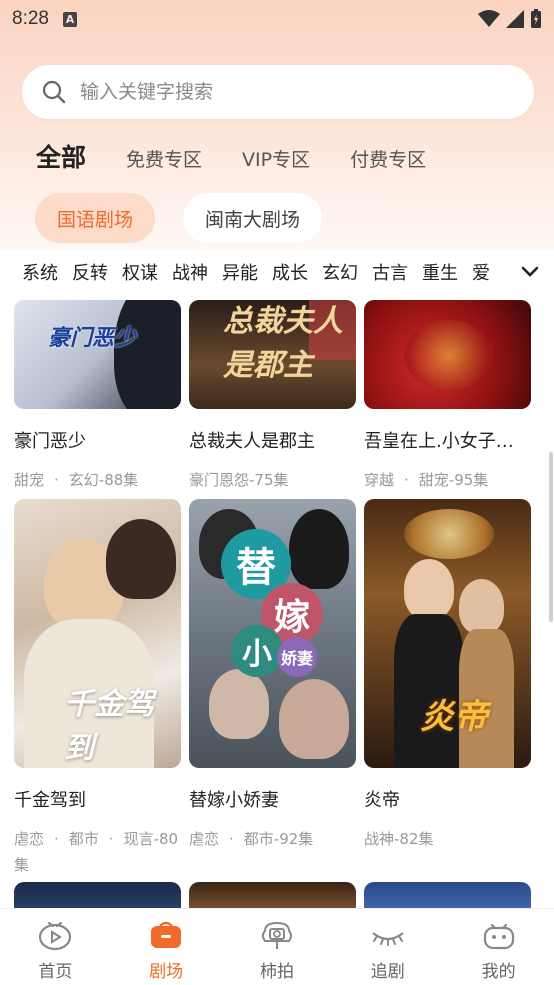 This screenshot has width=554, height=985. I want to click on genre-tag-row: 系统 反转 权谋 战神 异能 成长 玄幻 古言 重生 爱, so click(277, 272).